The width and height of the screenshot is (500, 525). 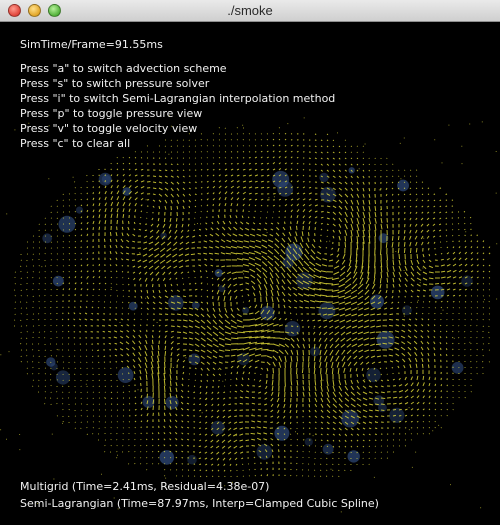 I want to click on instruction-pressure-solver: Press "s" to switch pressure solver, so click(x=115, y=83).